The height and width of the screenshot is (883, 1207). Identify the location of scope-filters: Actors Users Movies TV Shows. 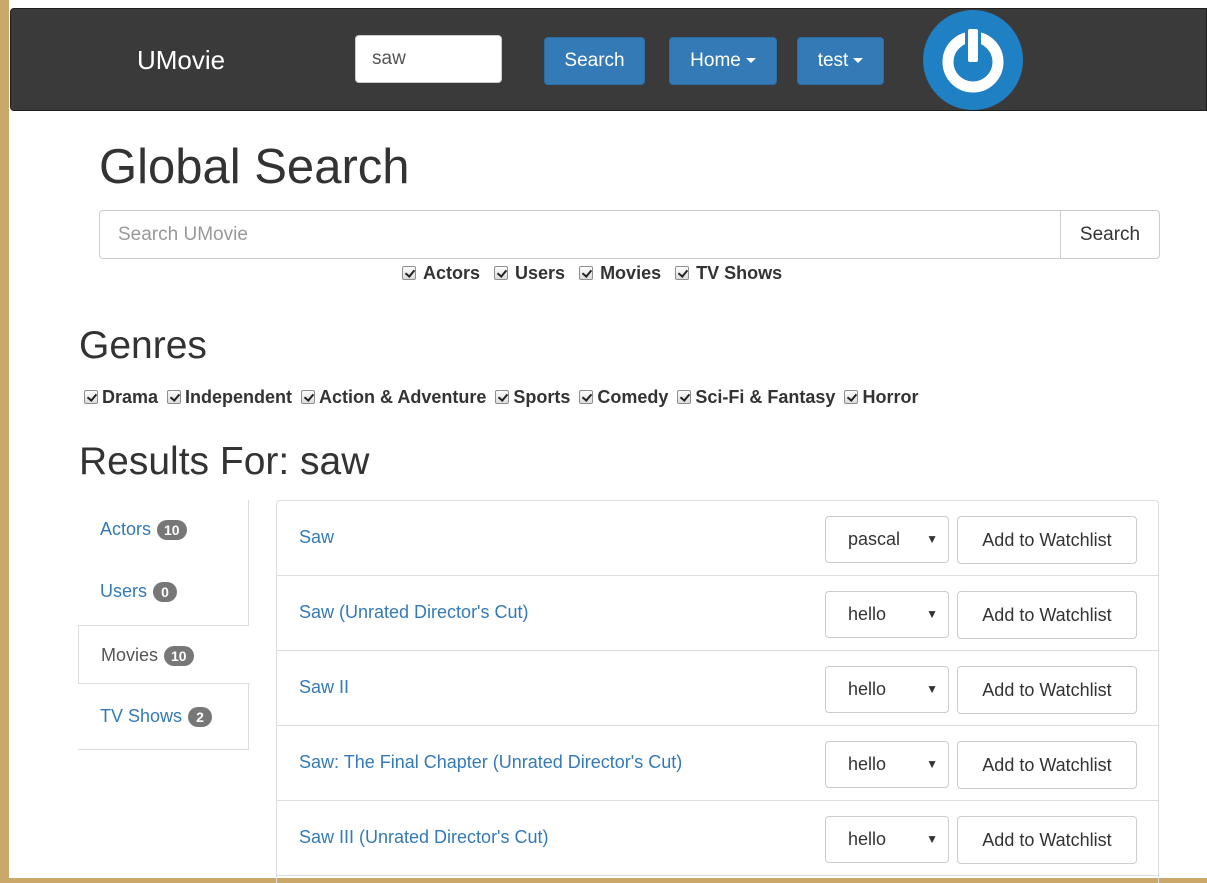
(599, 273).